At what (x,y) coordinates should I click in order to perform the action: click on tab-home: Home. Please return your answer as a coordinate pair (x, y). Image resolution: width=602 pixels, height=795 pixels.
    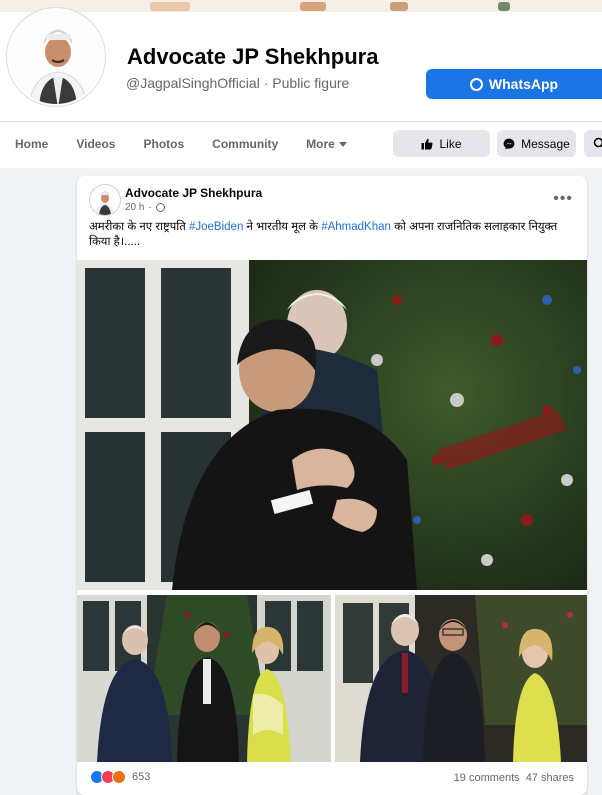
    Looking at the image, I should click on (31, 144).